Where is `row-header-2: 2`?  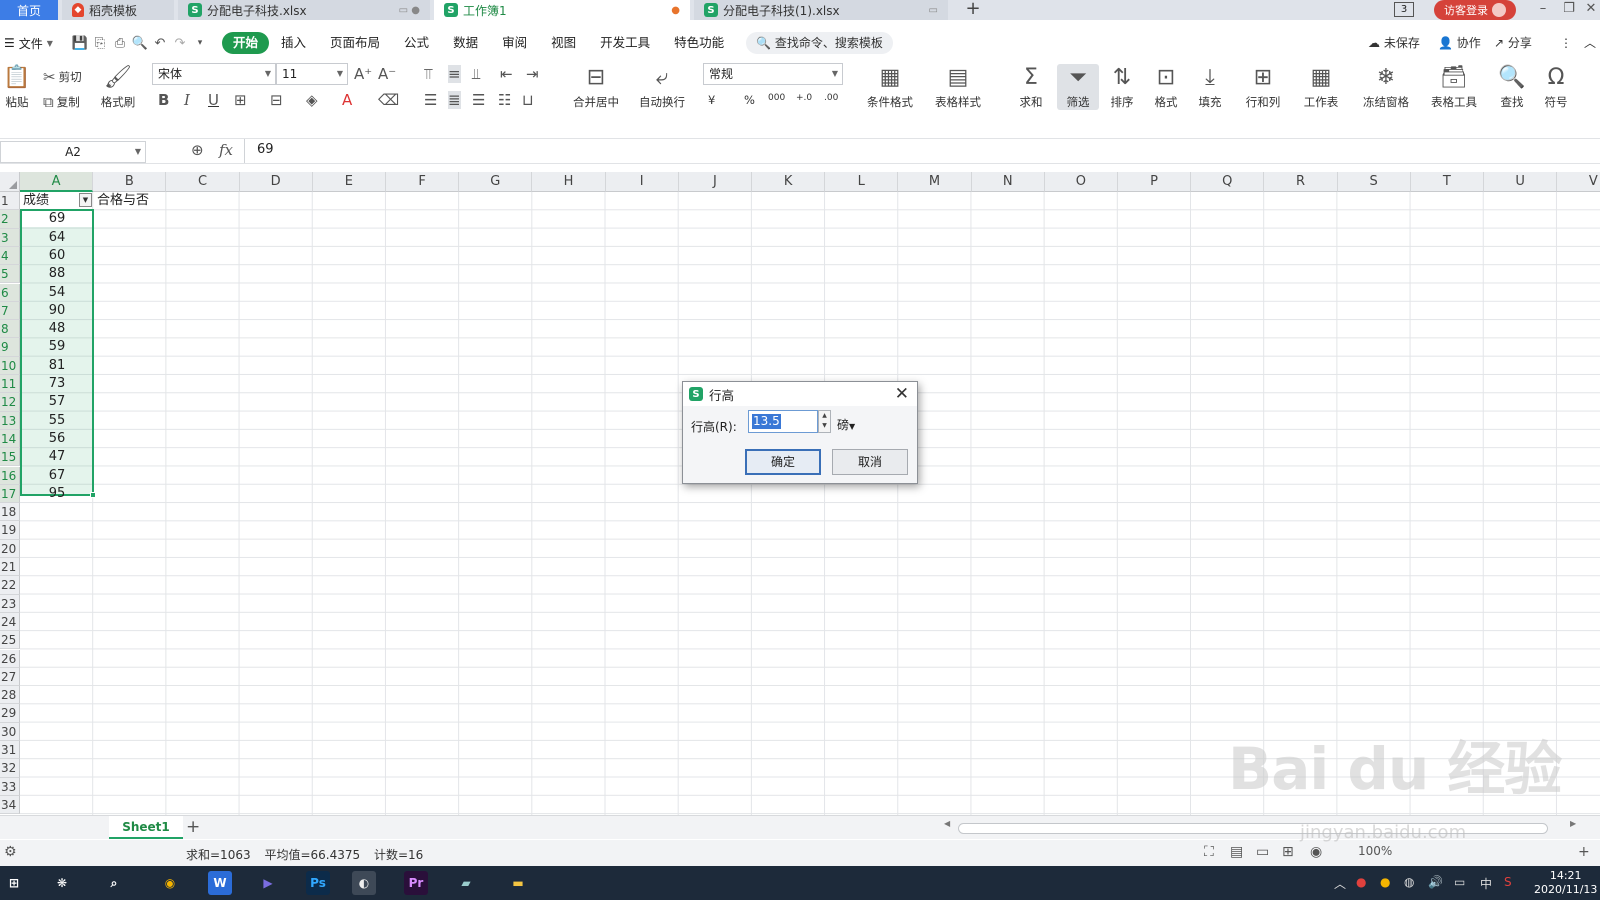 row-header-2: 2 is located at coordinates (10, 219).